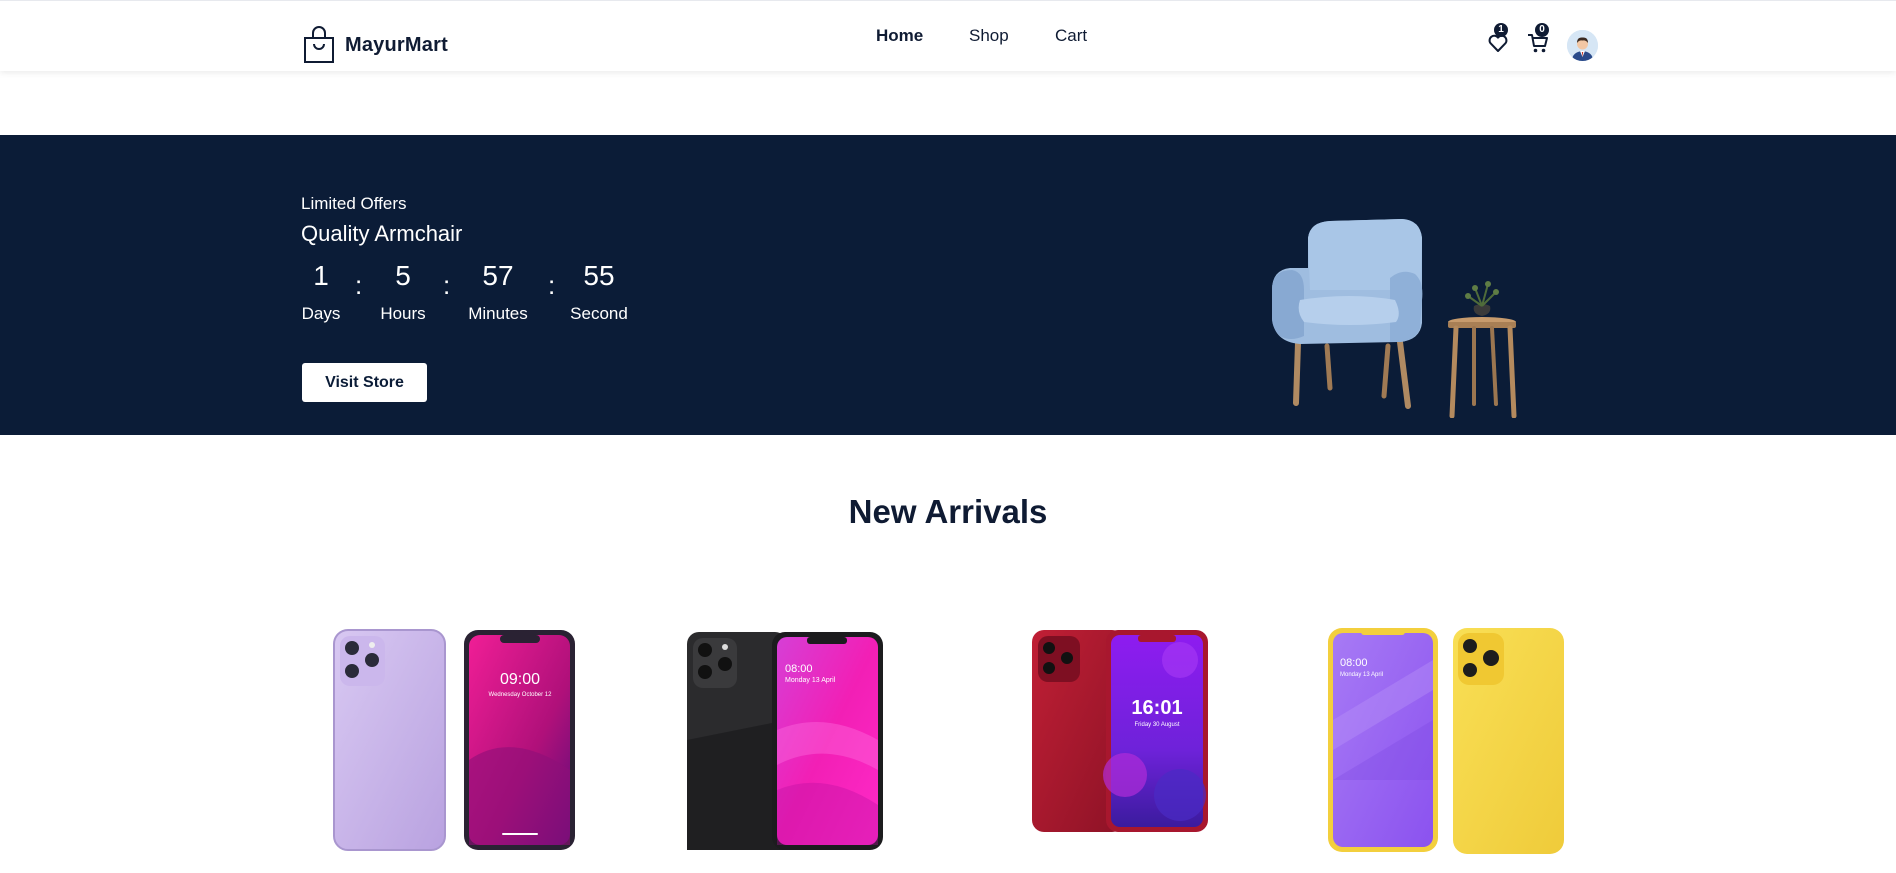 The height and width of the screenshot is (873, 1896). I want to click on top-header: MayurMart Home Shop Cart 1 0, so click(948, 35).